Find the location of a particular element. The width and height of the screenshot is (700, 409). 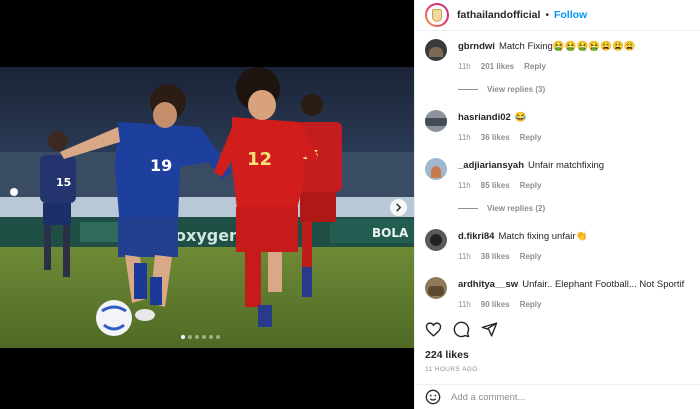

comment-likes: 90 likes is located at coordinates (495, 304).